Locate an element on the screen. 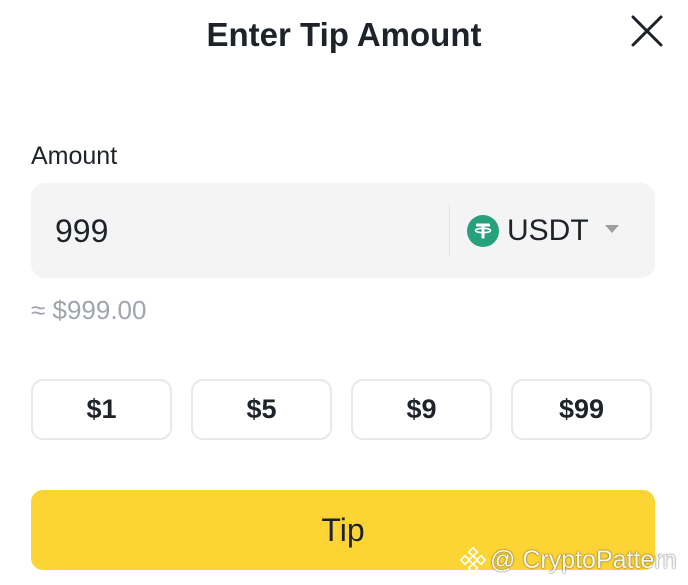 The width and height of the screenshot is (688, 585). amount-field-container: USDT is located at coordinates (343, 230).